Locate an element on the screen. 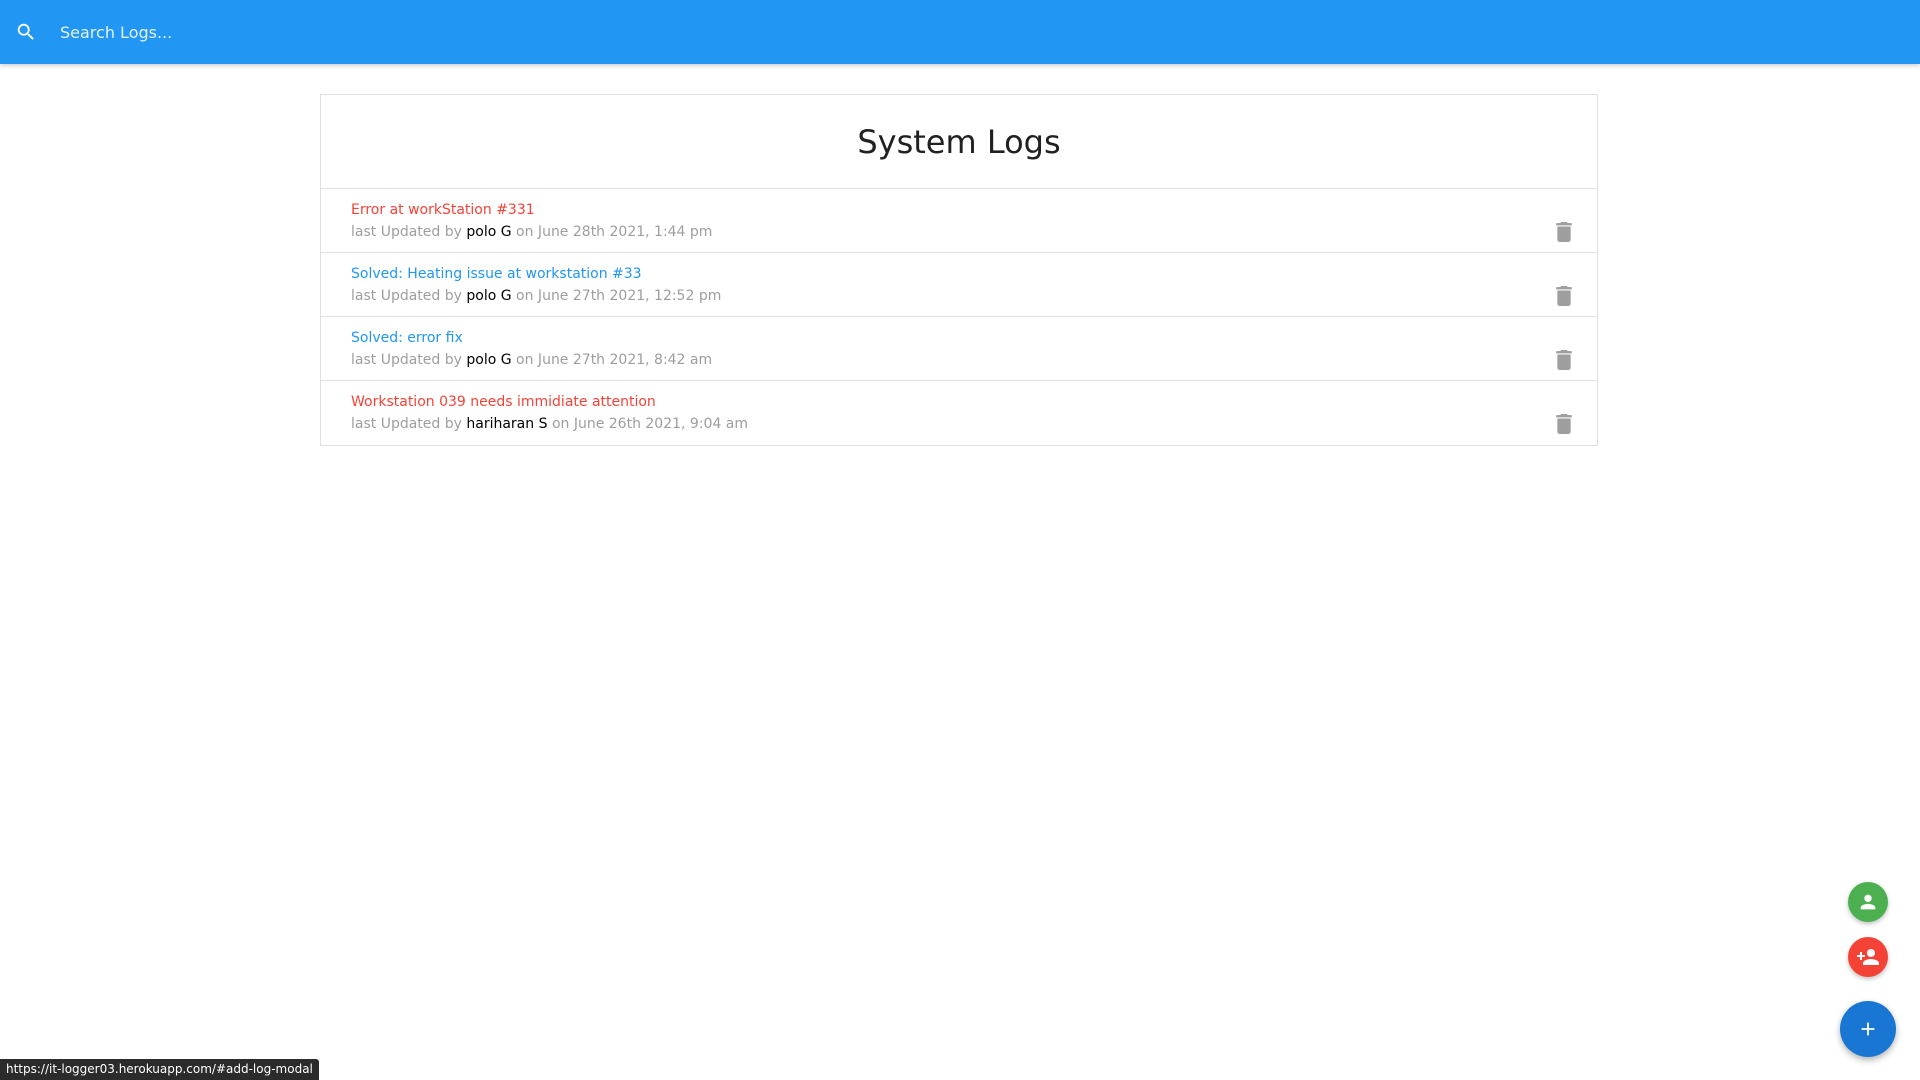 The width and height of the screenshot is (1920, 1080). tech-list-button is located at coordinates (1868, 902).